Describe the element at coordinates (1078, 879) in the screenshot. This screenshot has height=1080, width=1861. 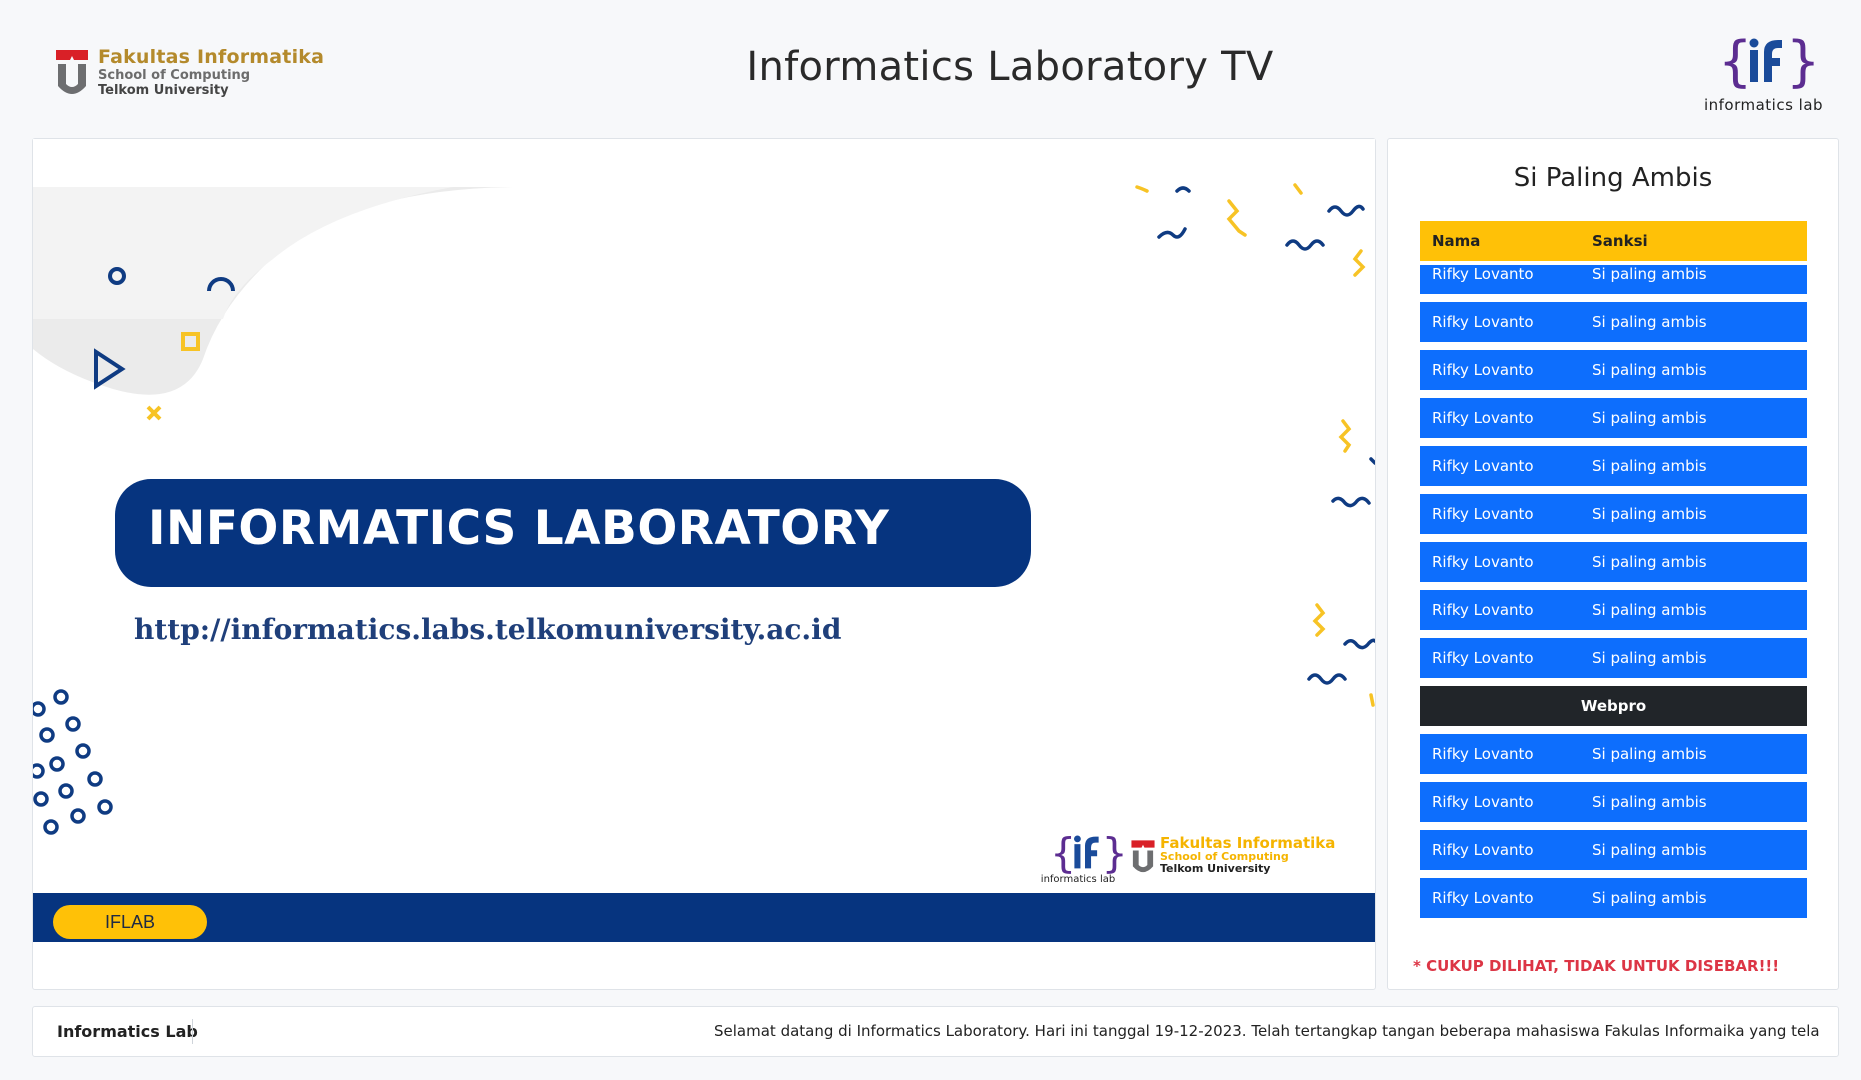
I see `slide-if-caption: informatics lab` at that location.